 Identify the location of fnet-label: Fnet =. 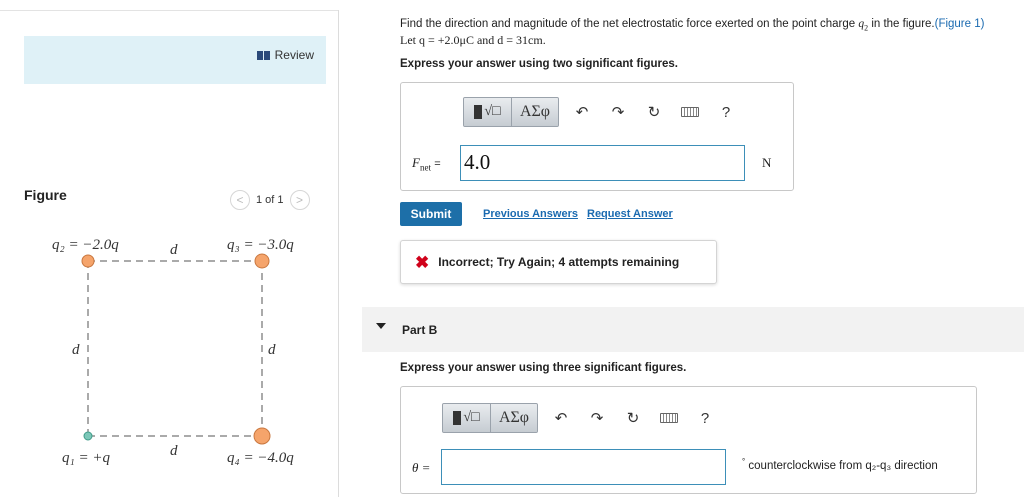
(426, 164).